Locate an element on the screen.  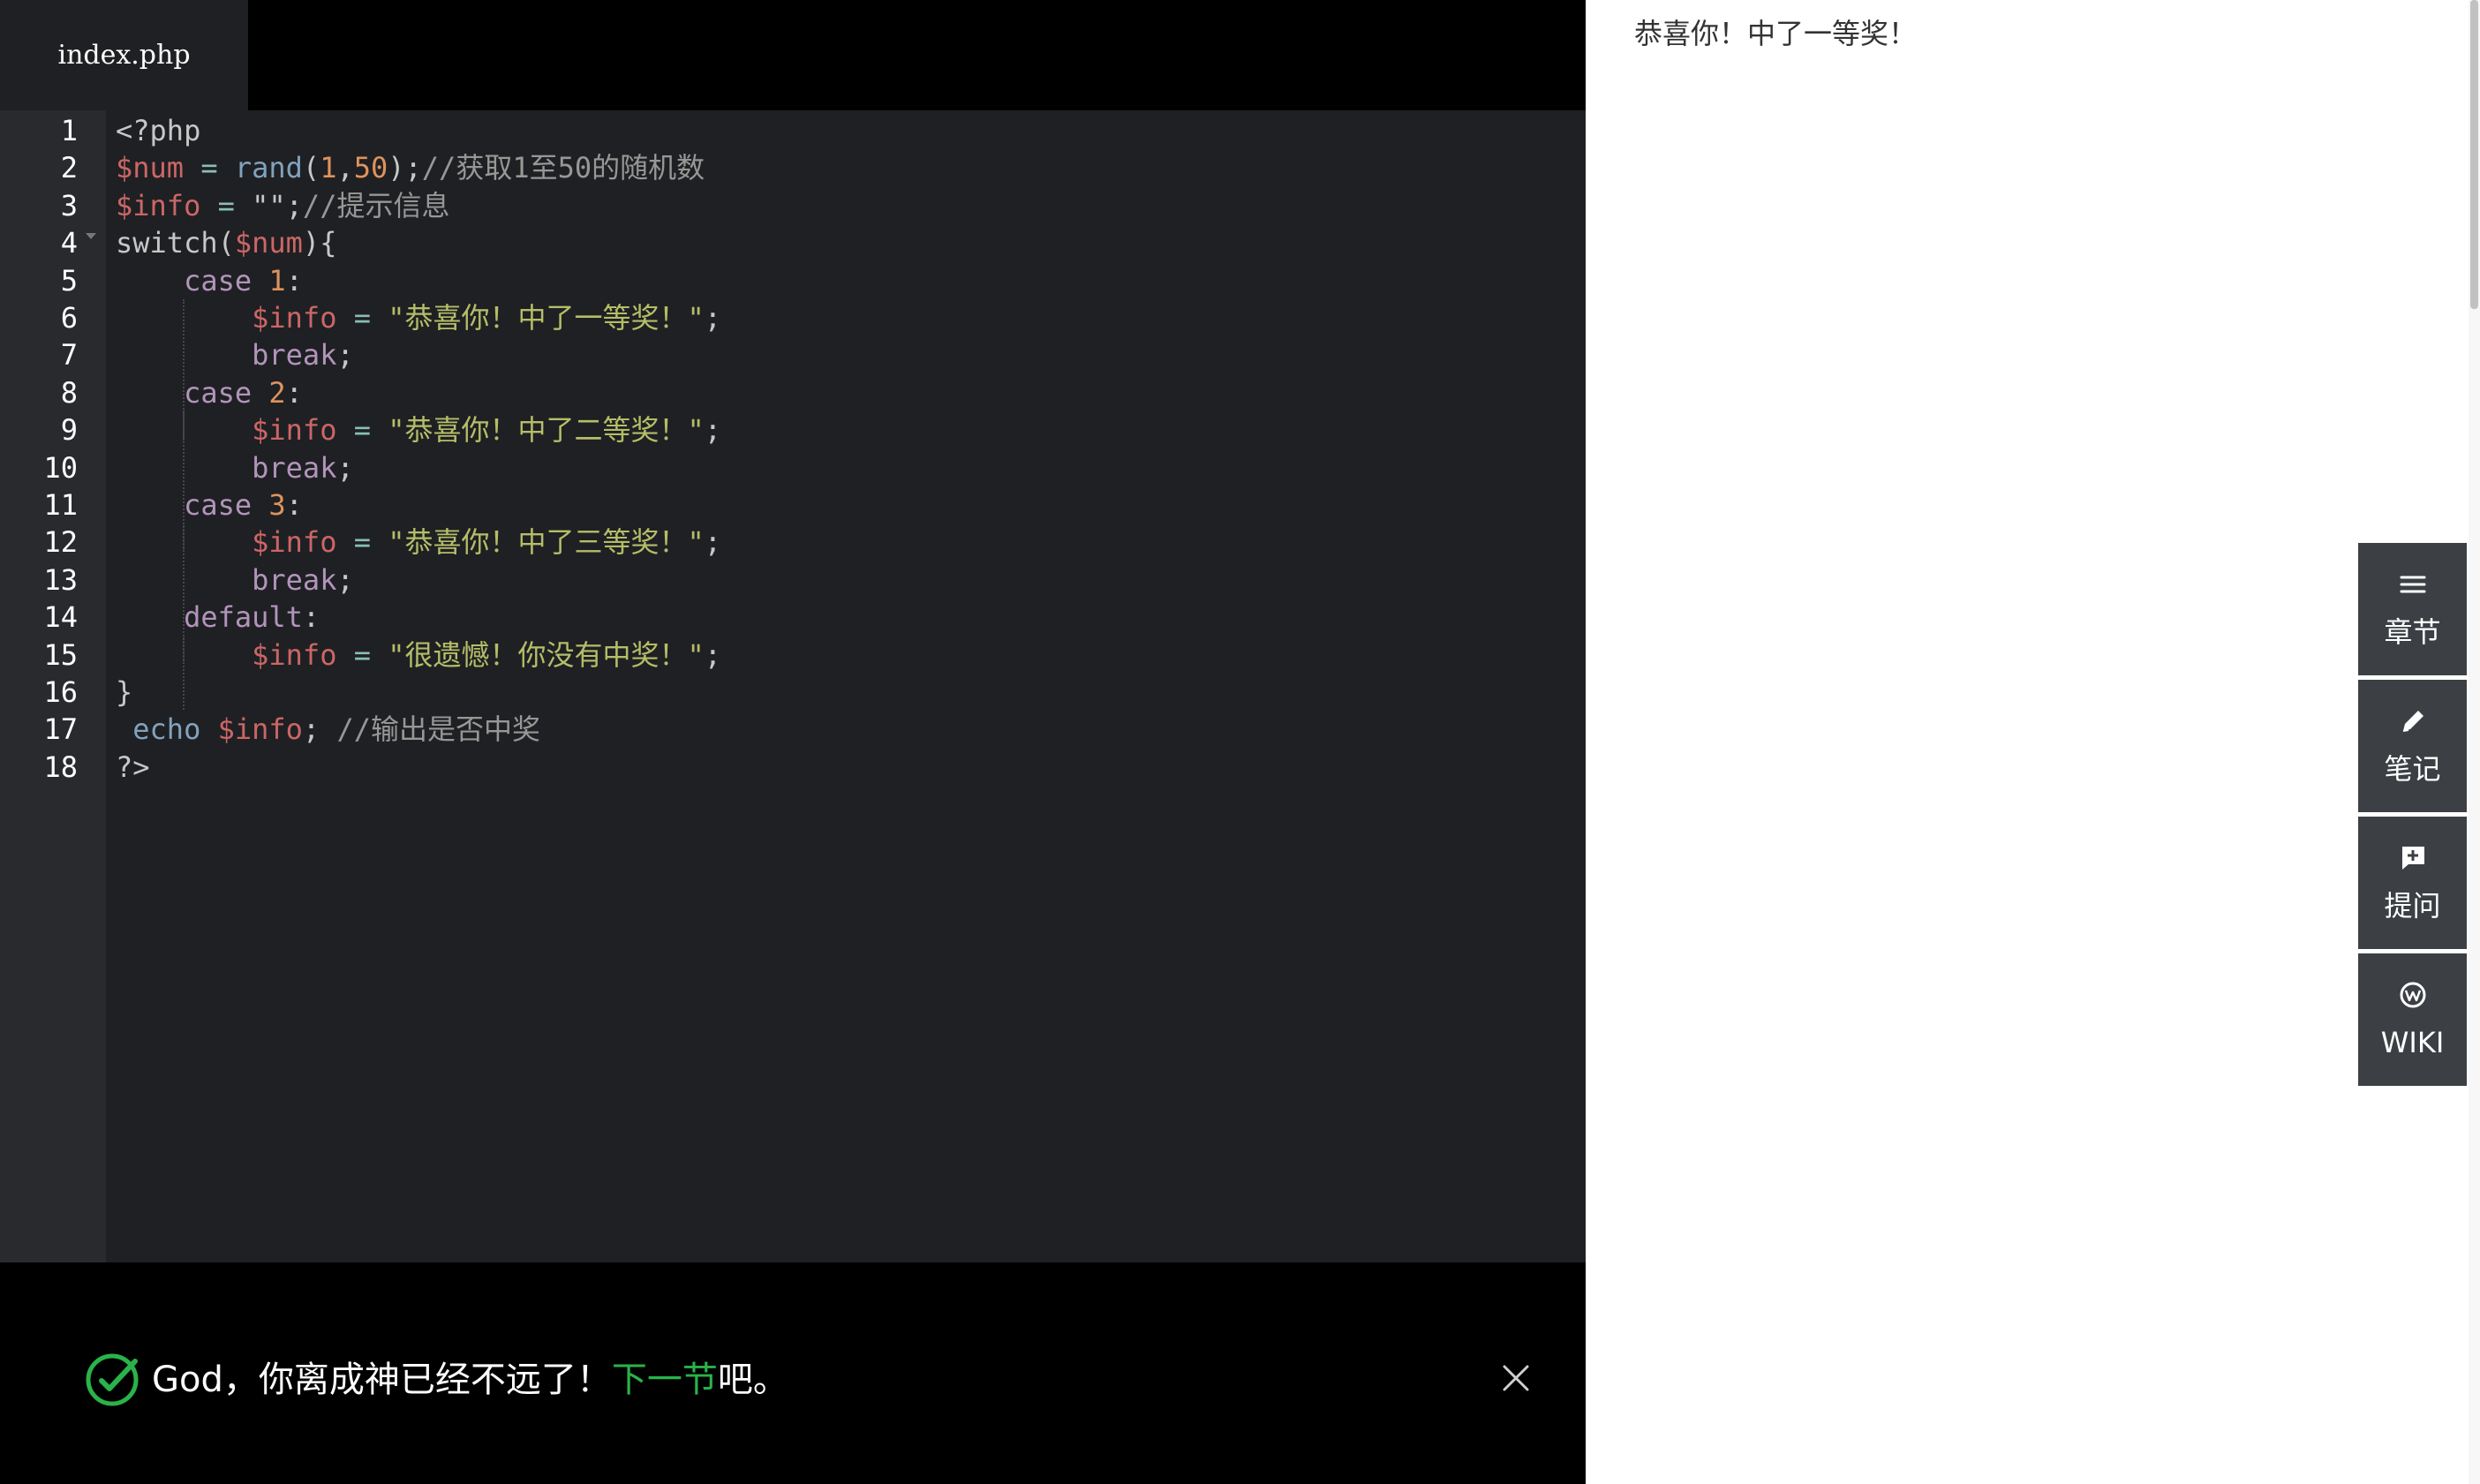
code-line: ?> is located at coordinates (133, 767).